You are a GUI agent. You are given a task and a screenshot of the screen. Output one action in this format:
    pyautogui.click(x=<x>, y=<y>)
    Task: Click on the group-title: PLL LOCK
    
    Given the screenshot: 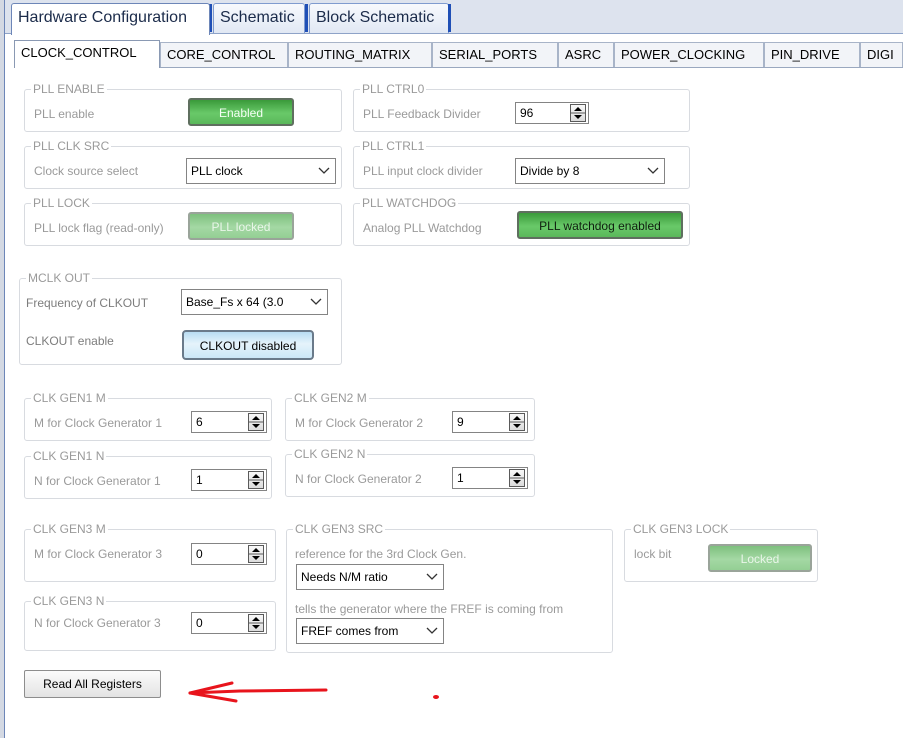 What is the action you would take?
    pyautogui.click(x=61, y=203)
    